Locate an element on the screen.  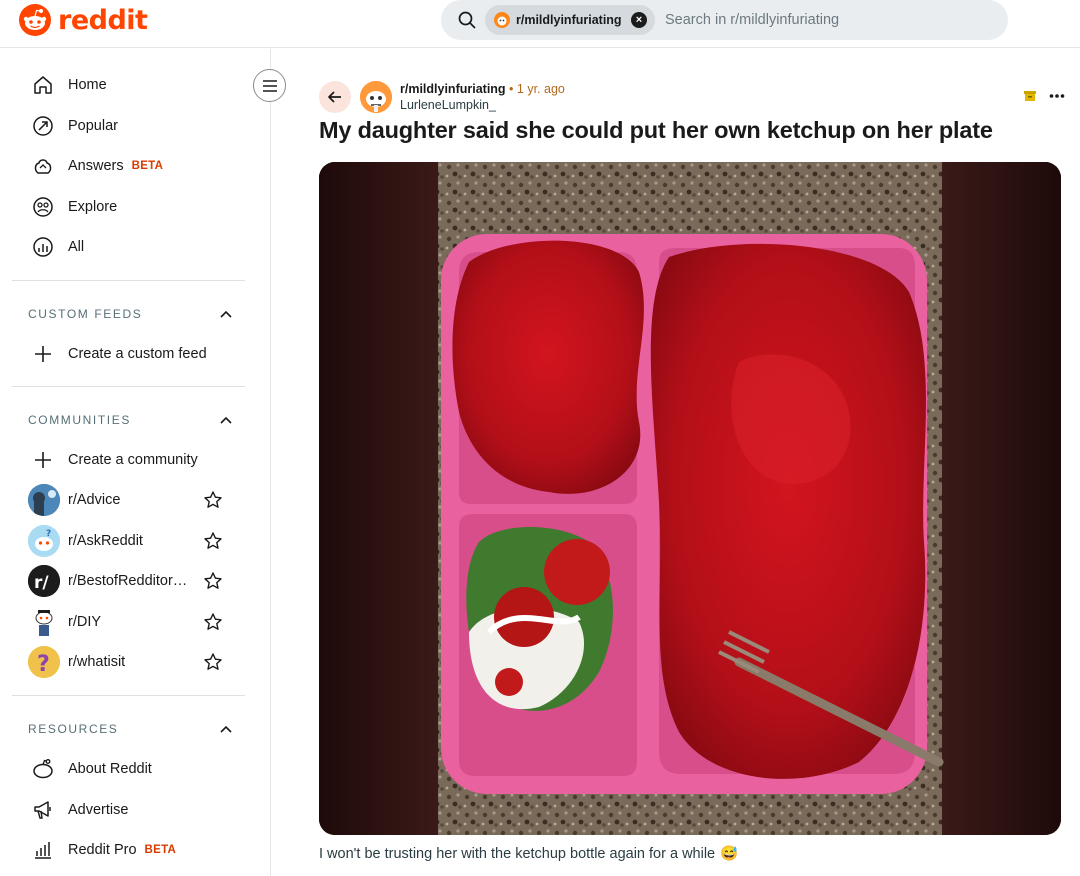
section-title: CUSTOM FEEDS is located at coordinates (85, 314).